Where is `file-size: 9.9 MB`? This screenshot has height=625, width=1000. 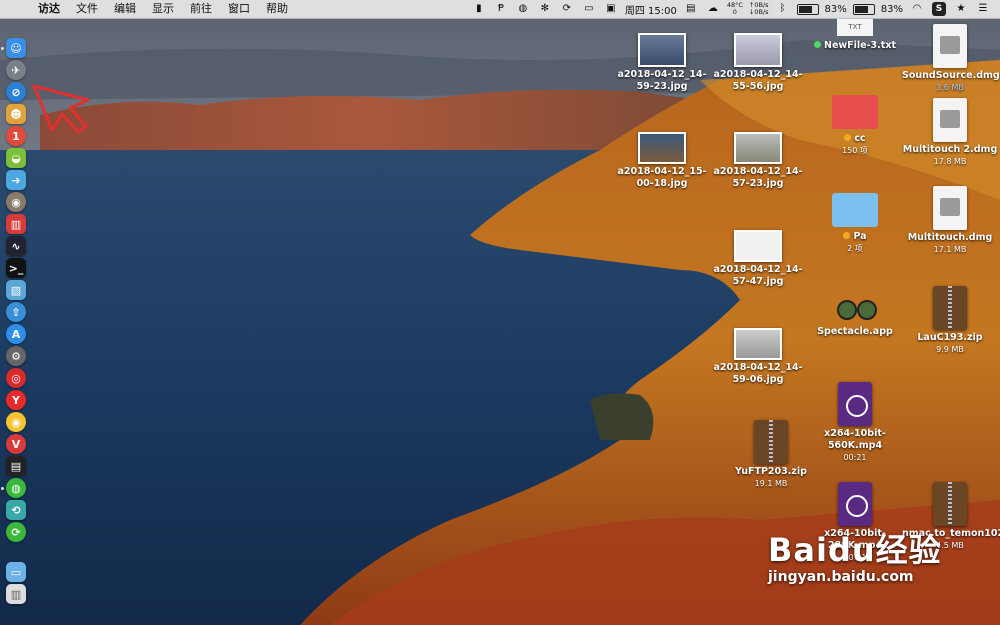 file-size: 9.9 MB is located at coordinates (950, 349).